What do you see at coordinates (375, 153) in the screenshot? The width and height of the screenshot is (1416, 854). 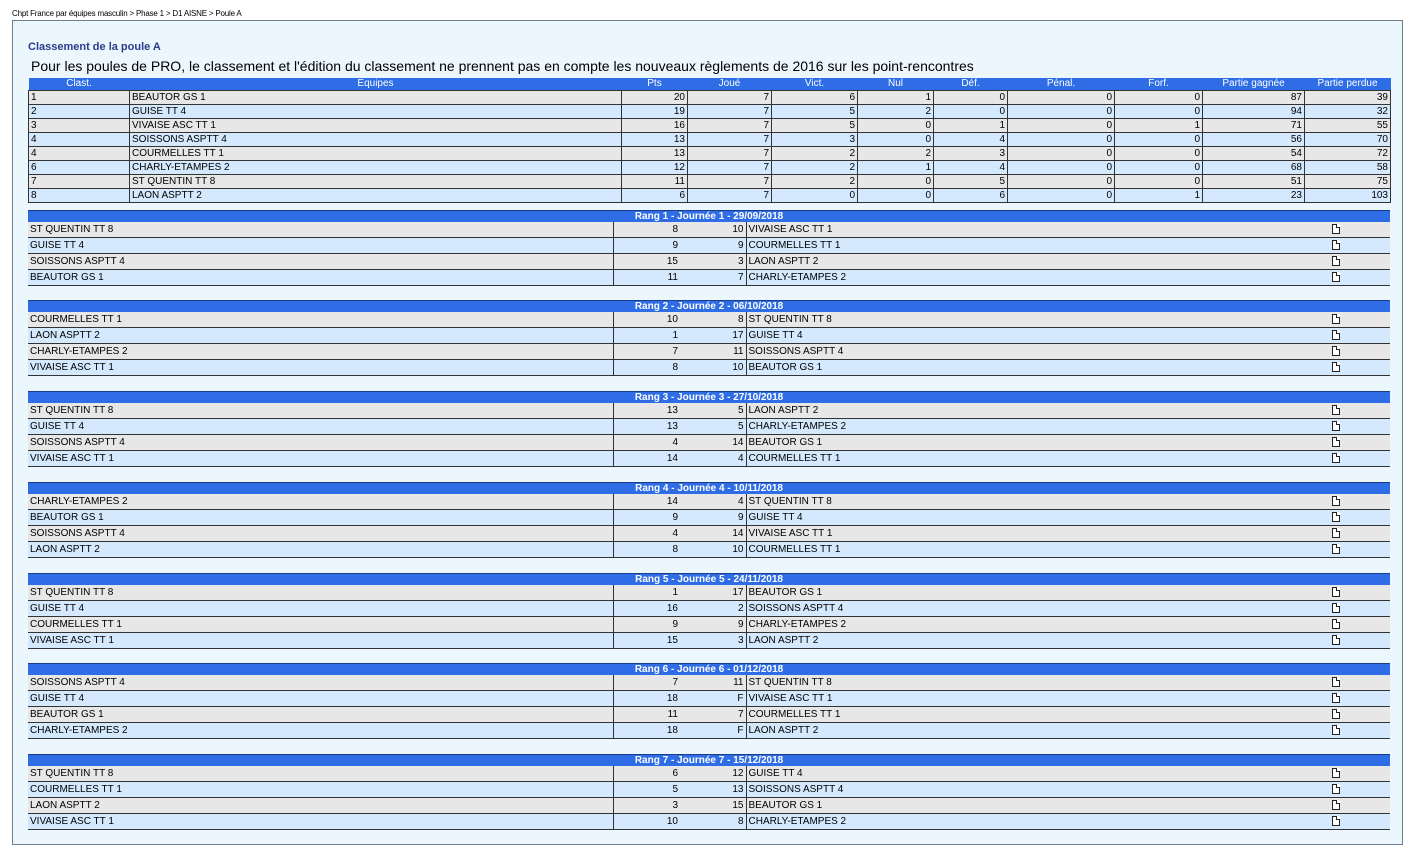 I see `standings-cell-team: COURMELLES TT 1` at bounding box center [375, 153].